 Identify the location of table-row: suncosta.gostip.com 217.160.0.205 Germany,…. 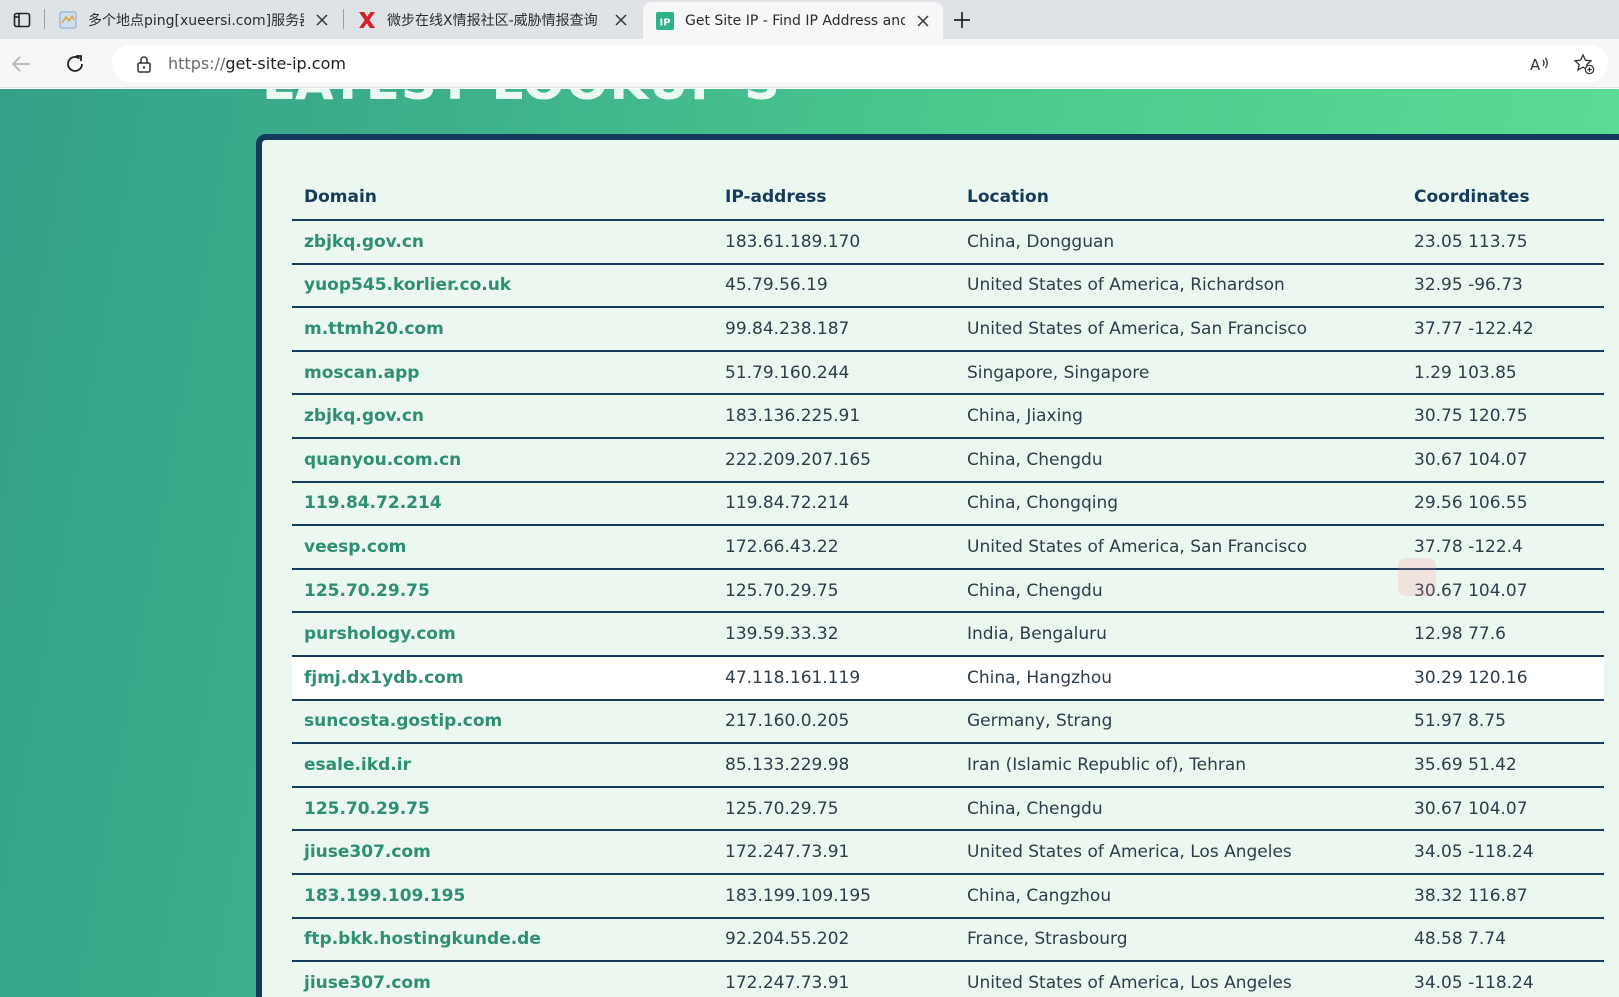
(948, 722).